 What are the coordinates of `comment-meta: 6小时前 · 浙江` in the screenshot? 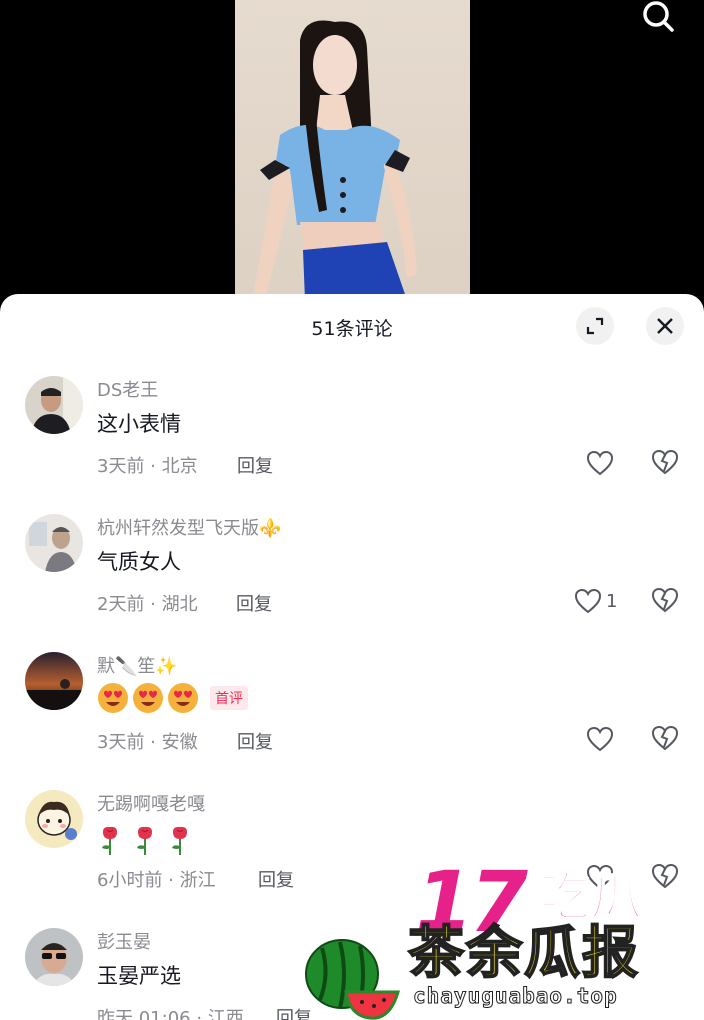 It's located at (156, 880).